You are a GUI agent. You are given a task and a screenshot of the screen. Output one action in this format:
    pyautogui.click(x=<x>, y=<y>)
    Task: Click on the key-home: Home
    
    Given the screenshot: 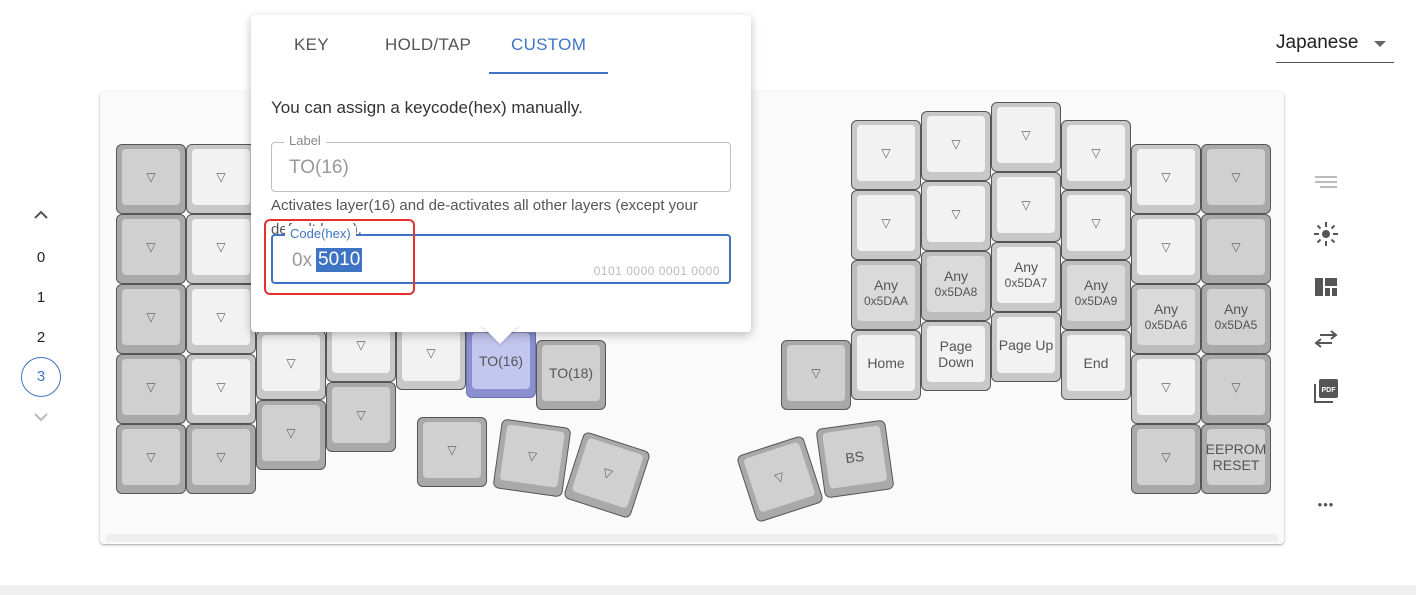 What is the action you would take?
    pyautogui.click(x=886, y=365)
    